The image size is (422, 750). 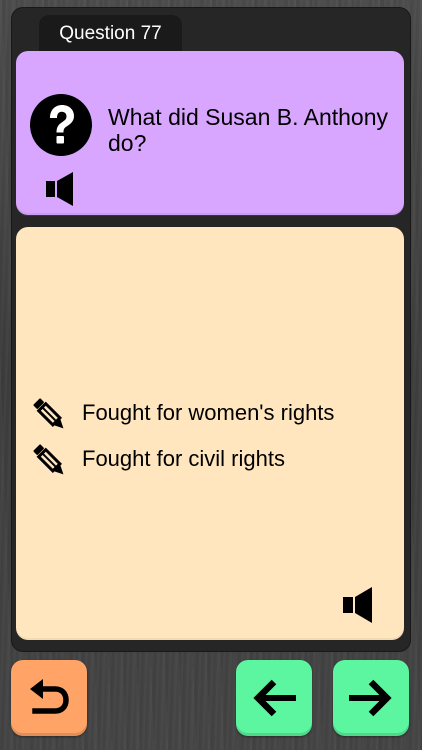 What do you see at coordinates (183, 458) in the screenshot?
I see `answer-text: Fought for civil rights` at bounding box center [183, 458].